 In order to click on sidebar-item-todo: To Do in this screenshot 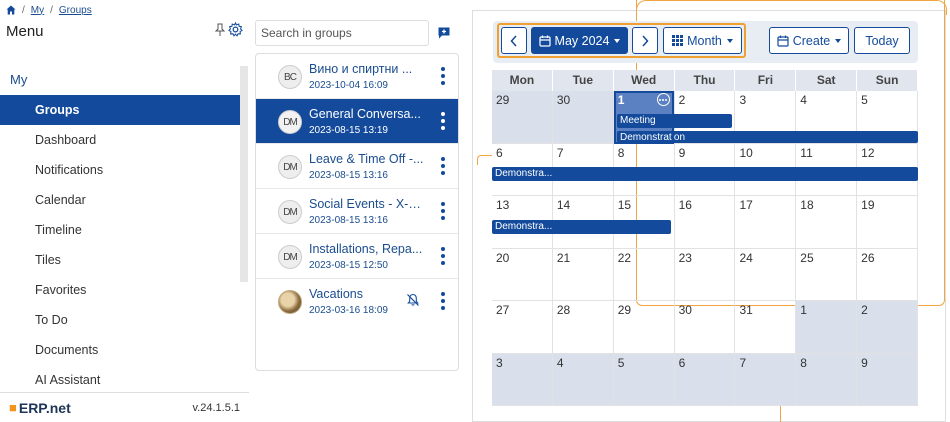, I will do `click(120, 320)`.